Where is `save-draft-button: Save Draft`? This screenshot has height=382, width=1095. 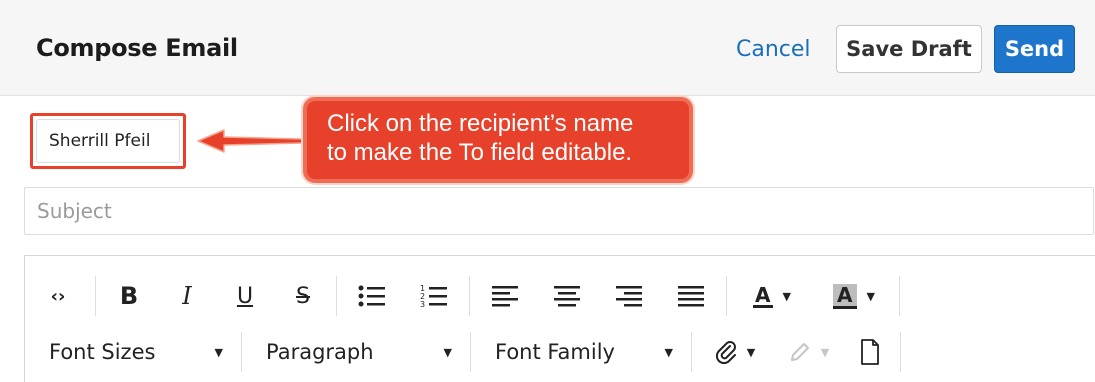 save-draft-button: Save Draft is located at coordinates (909, 49).